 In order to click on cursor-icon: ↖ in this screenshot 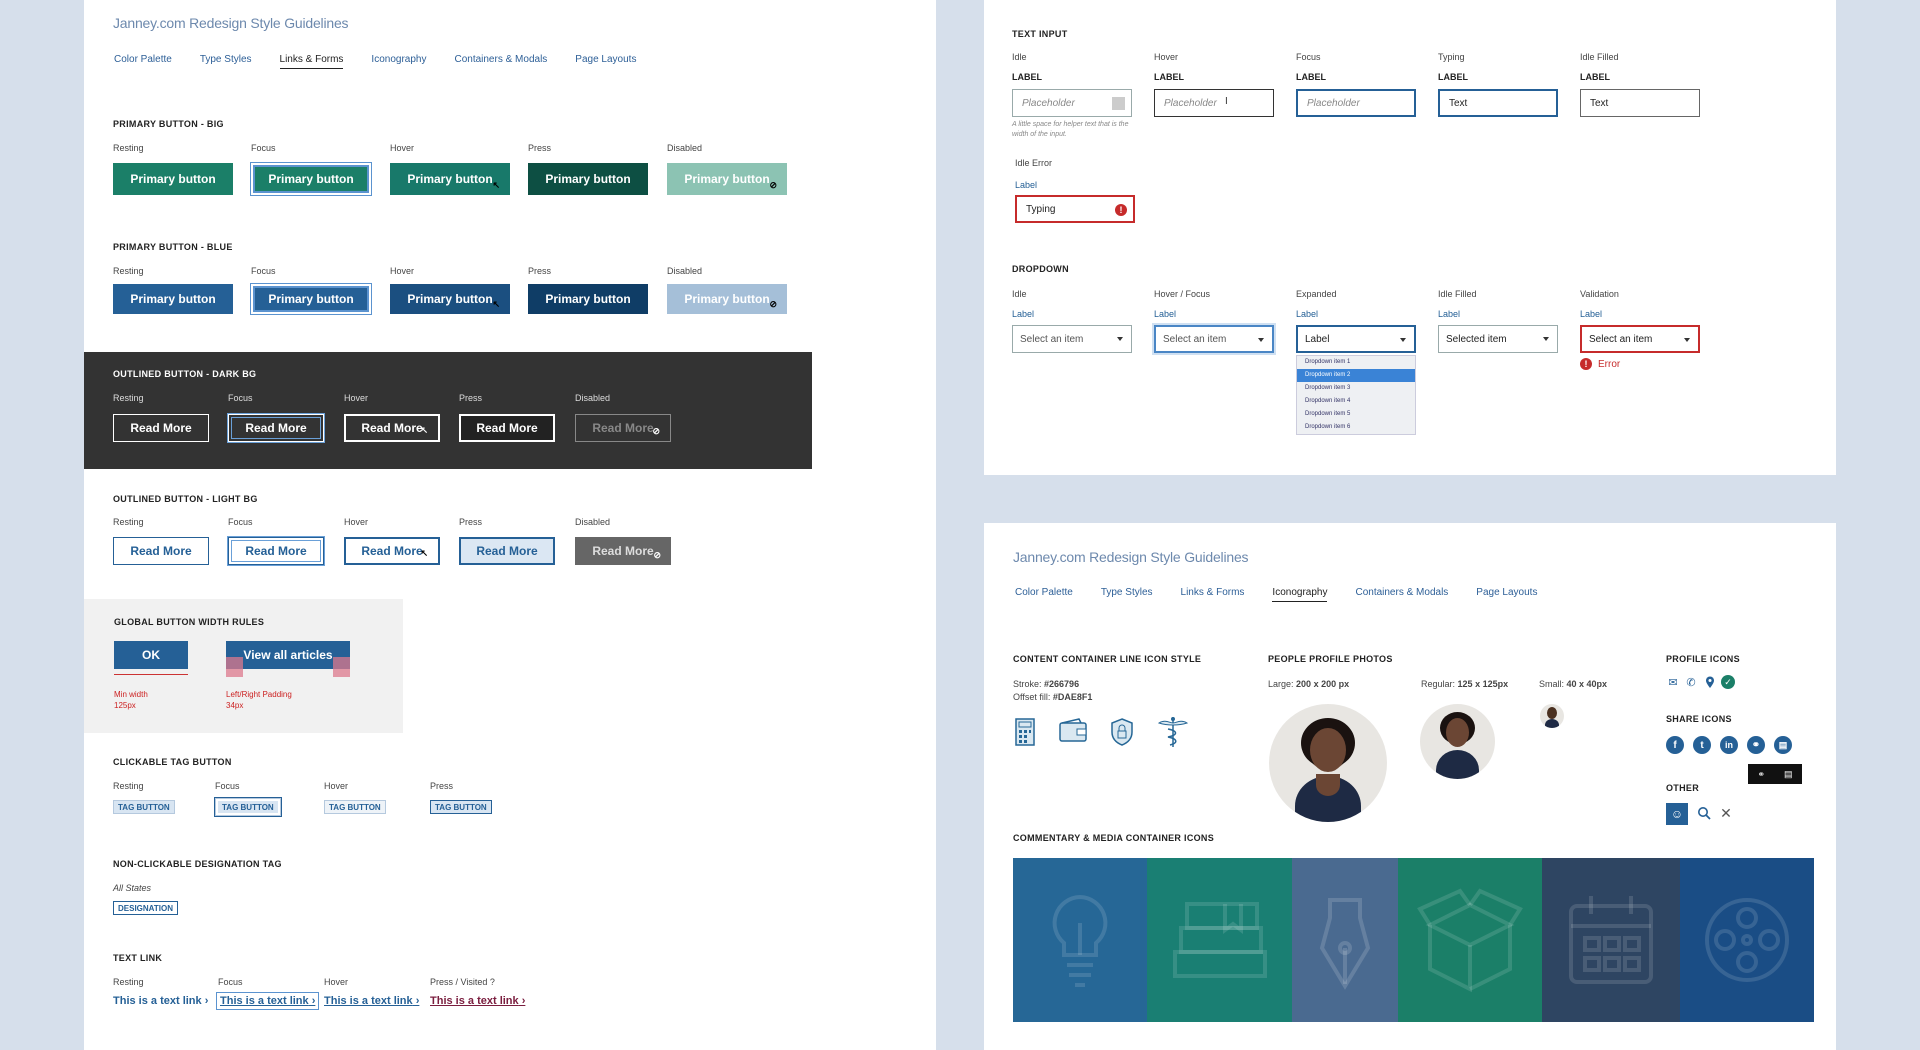, I will do `click(424, 553)`.